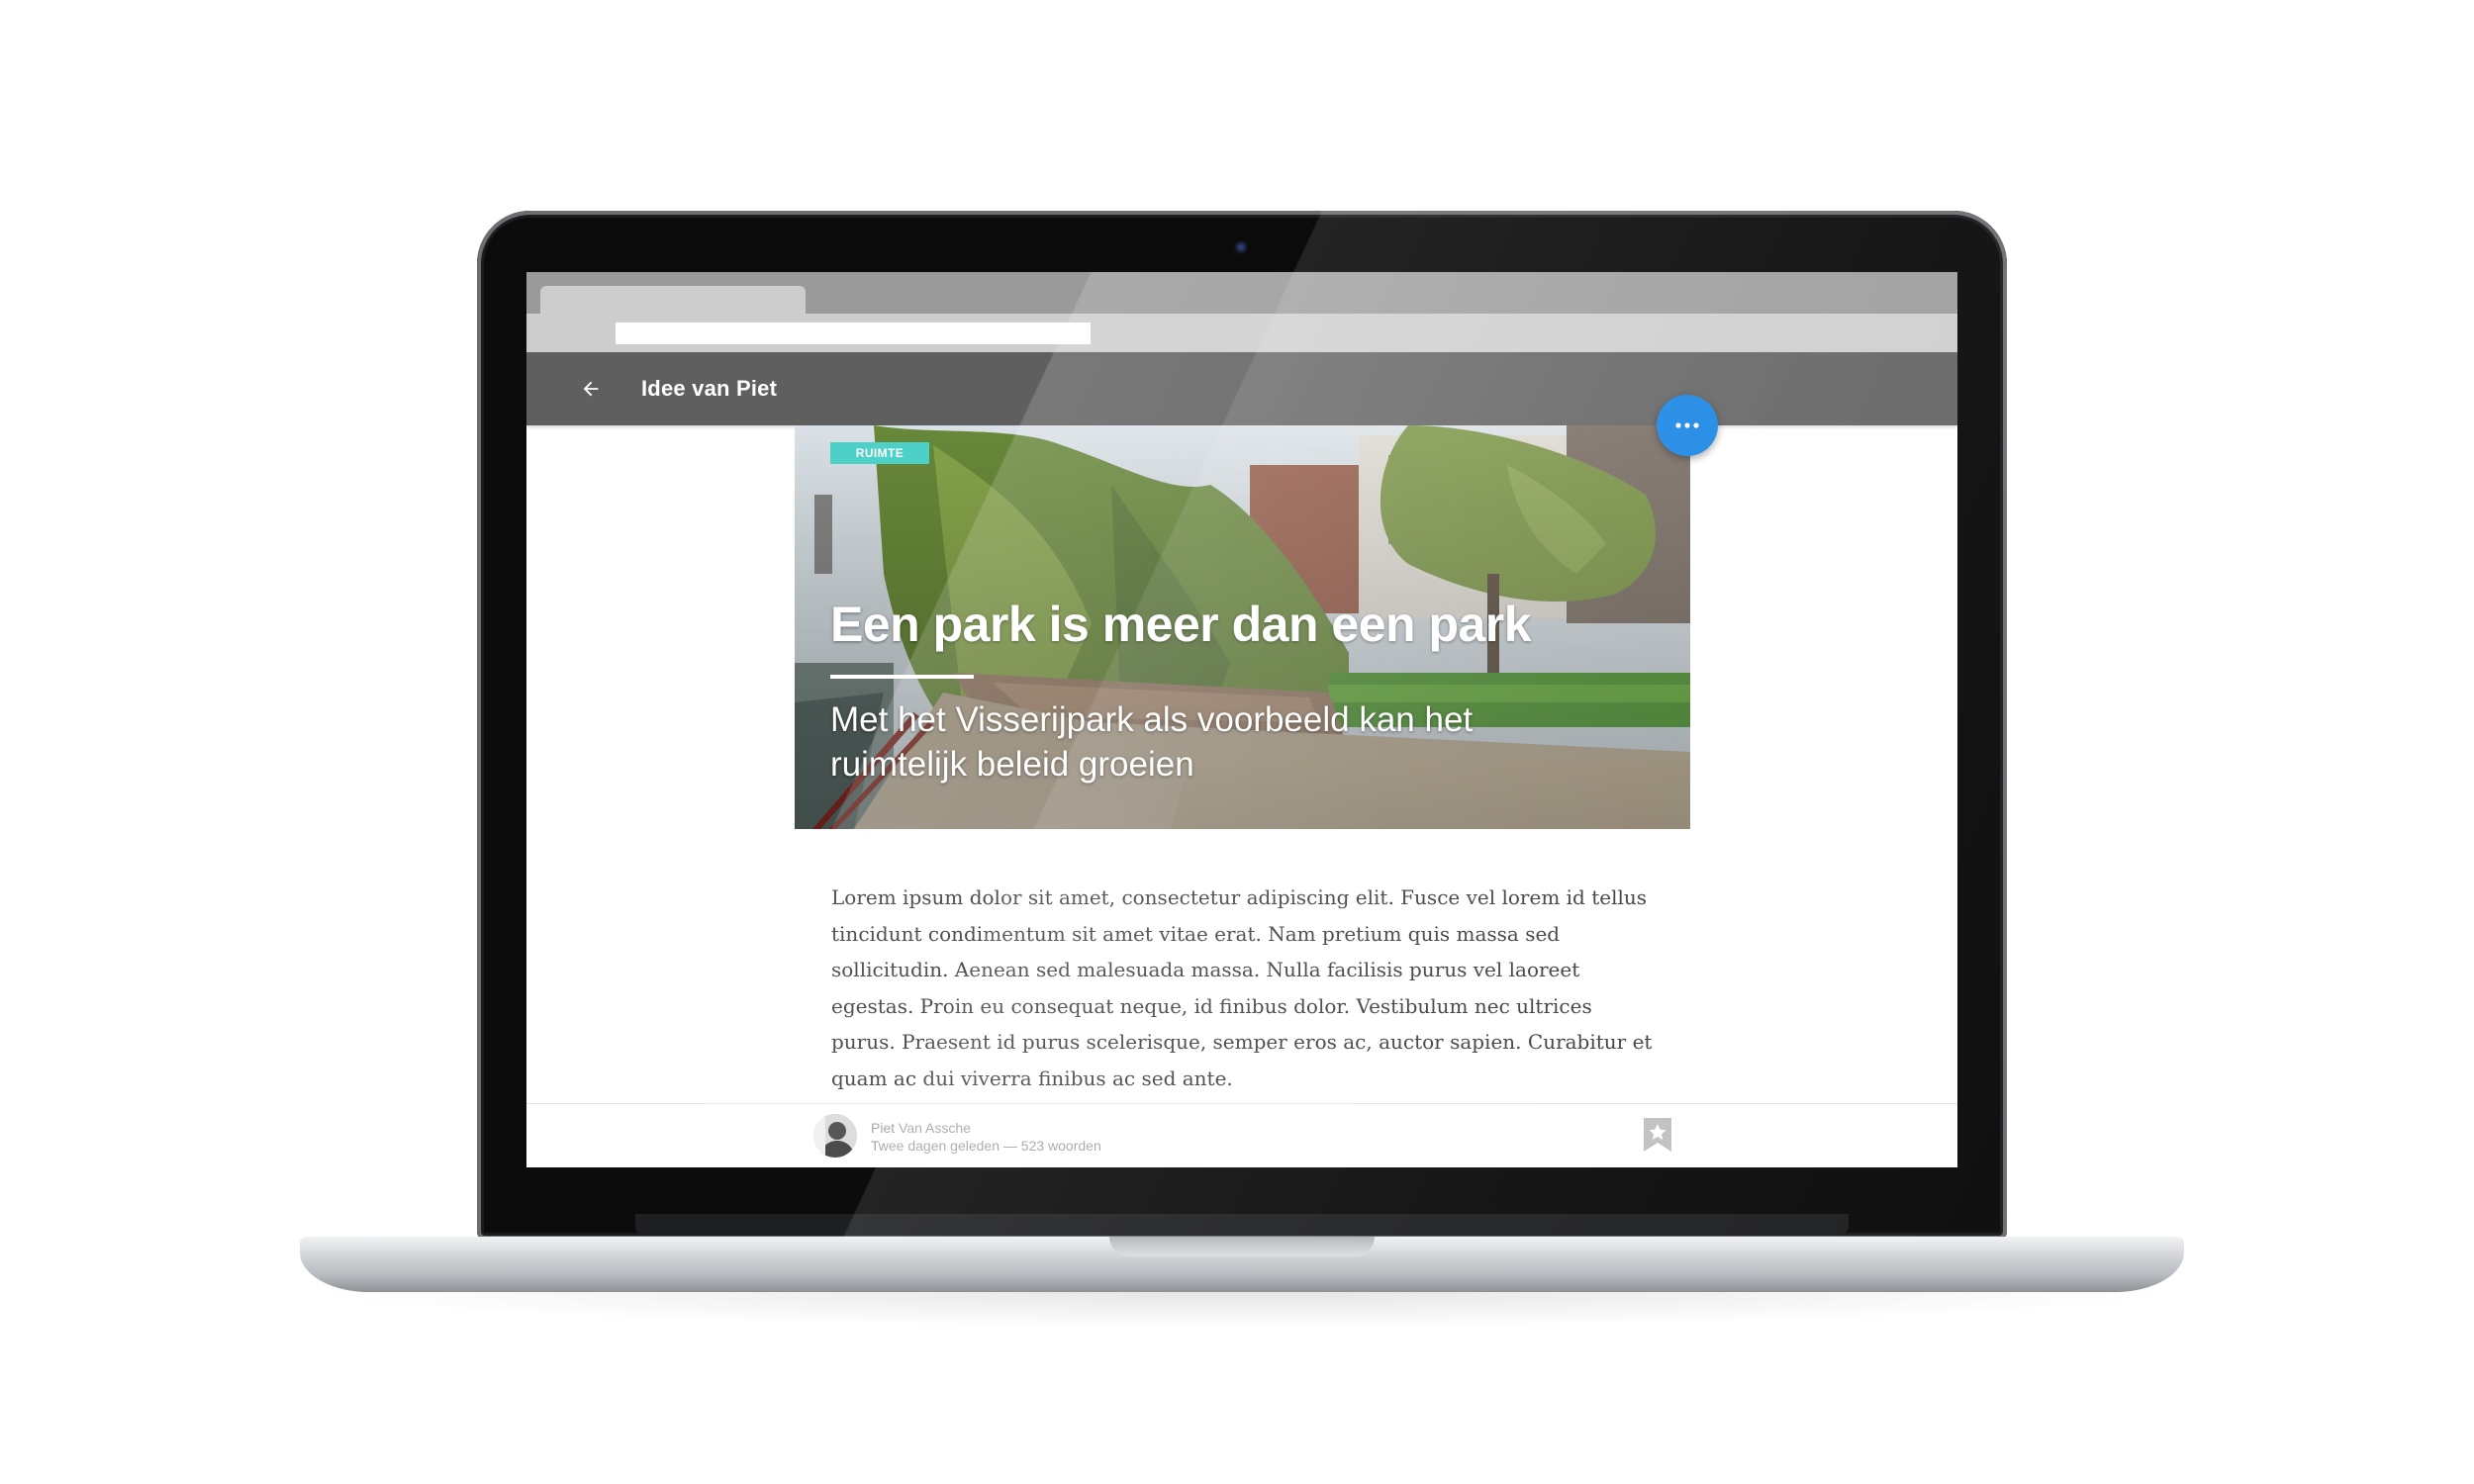  I want to click on more-options-button, so click(1688, 425).